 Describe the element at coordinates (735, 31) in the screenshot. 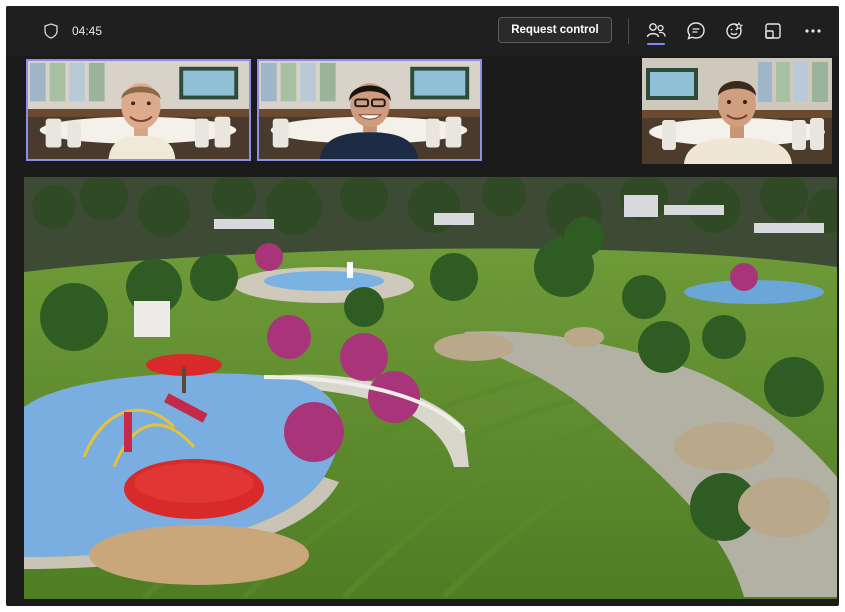

I see `reactions-icon` at that location.